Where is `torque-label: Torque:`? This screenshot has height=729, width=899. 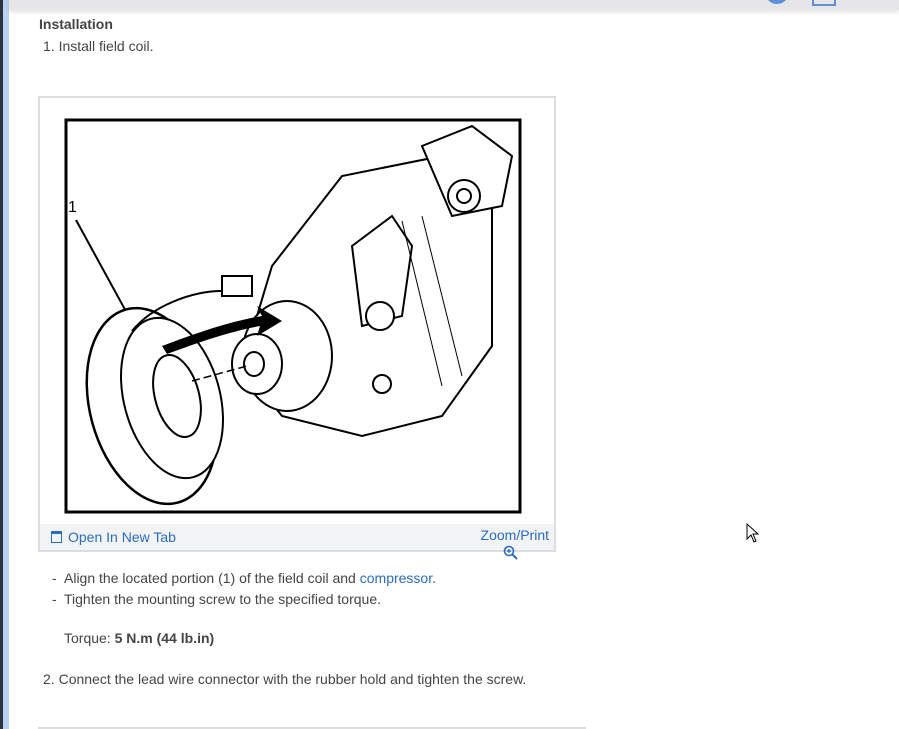 torque-label: Torque: is located at coordinates (89, 638).